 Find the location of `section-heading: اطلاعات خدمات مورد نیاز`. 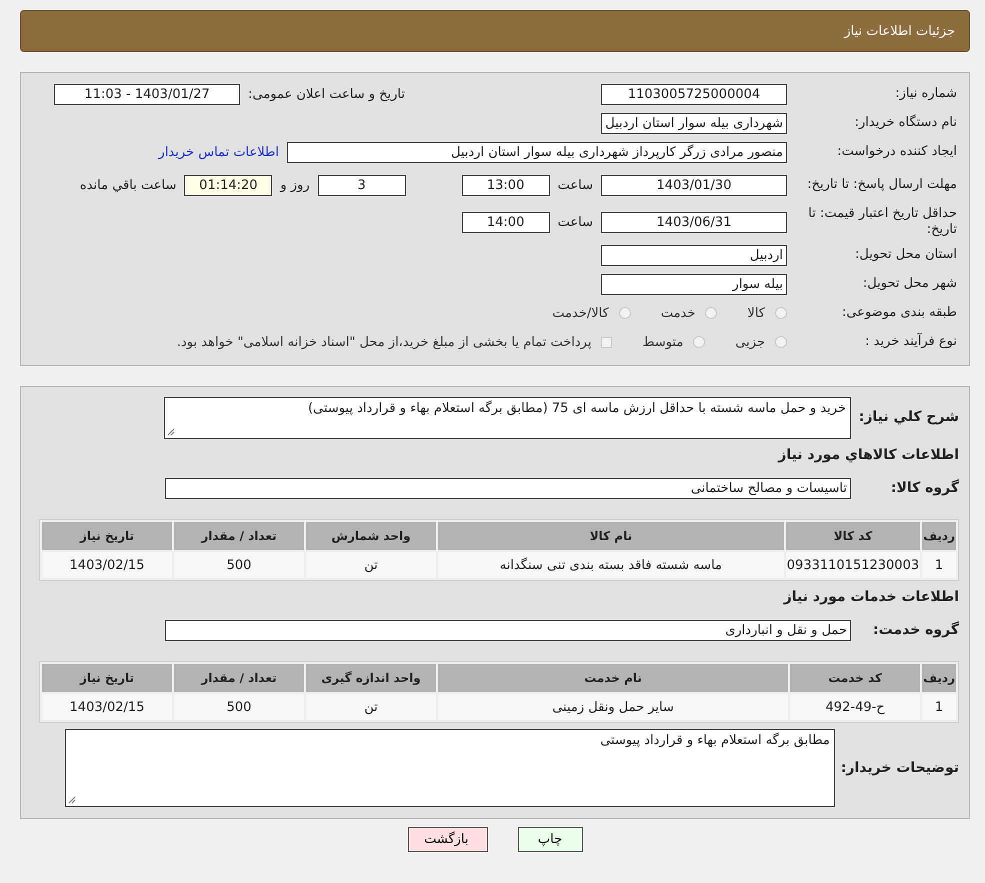

section-heading: اطلاعات خدمات مورد نیاز is located at coordinates (870, 597).